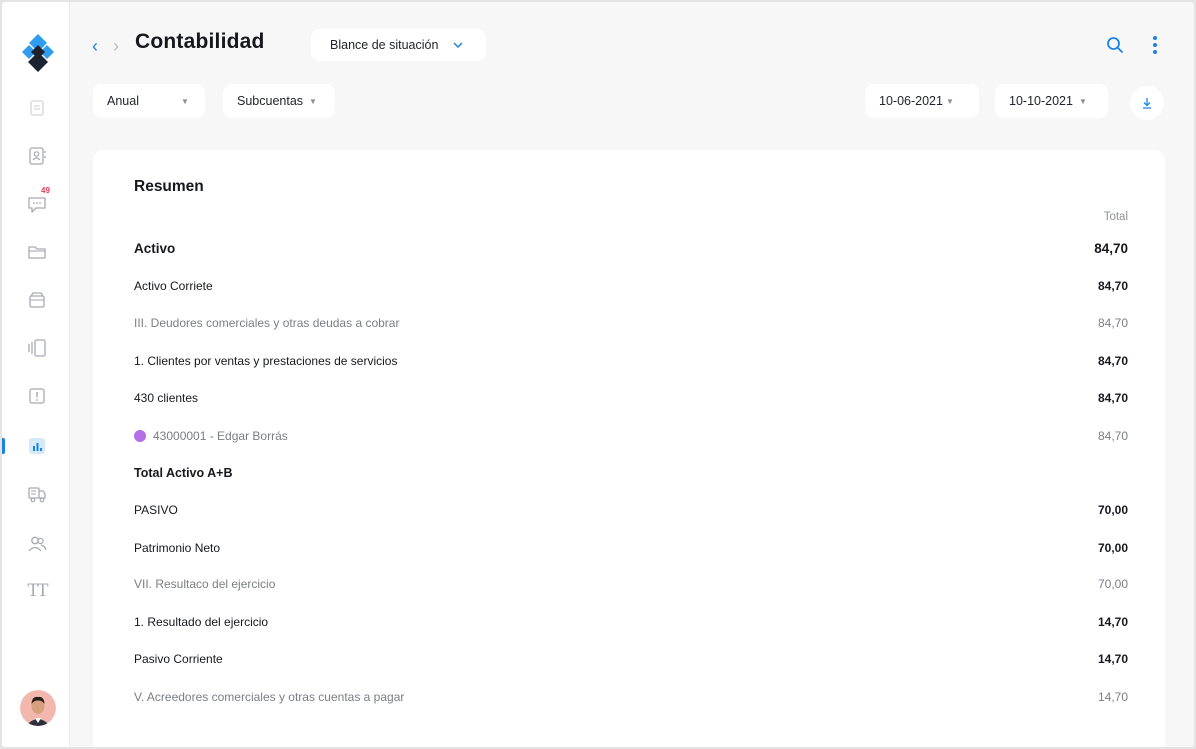  I want to click on cards-icon, so click(37, 348).